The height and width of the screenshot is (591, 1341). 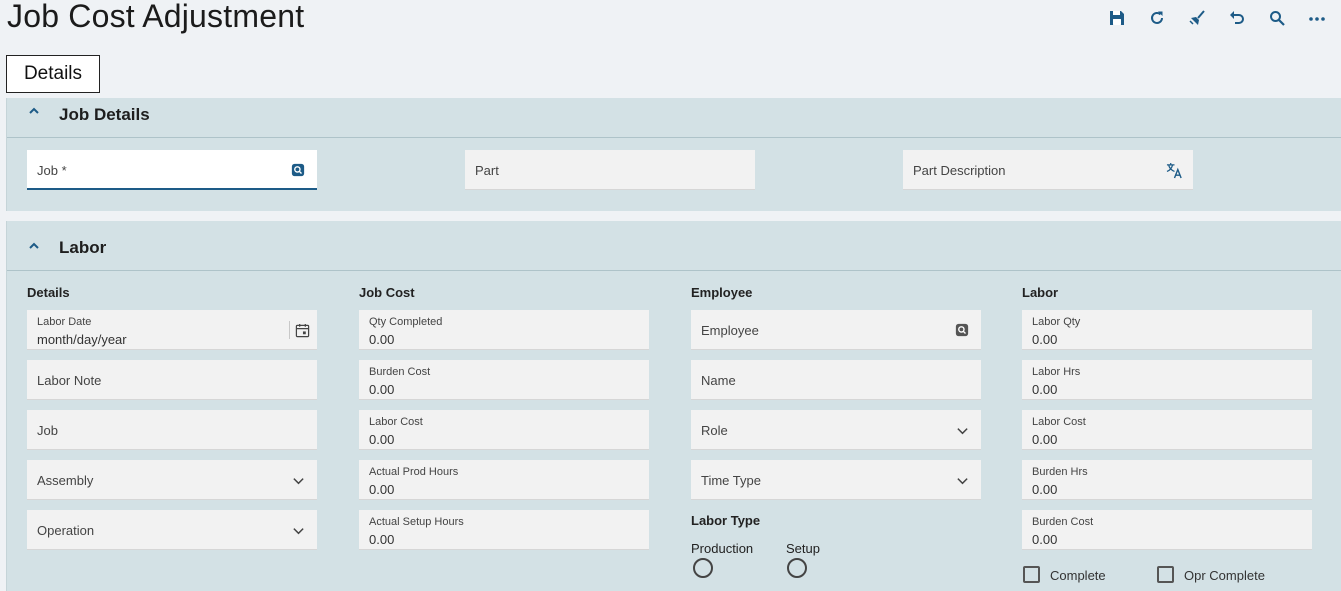 What do you see at coordinates (1031, 574) in the screenshot?
I see `complete-checkbox` at bounding box center [1031, 574].